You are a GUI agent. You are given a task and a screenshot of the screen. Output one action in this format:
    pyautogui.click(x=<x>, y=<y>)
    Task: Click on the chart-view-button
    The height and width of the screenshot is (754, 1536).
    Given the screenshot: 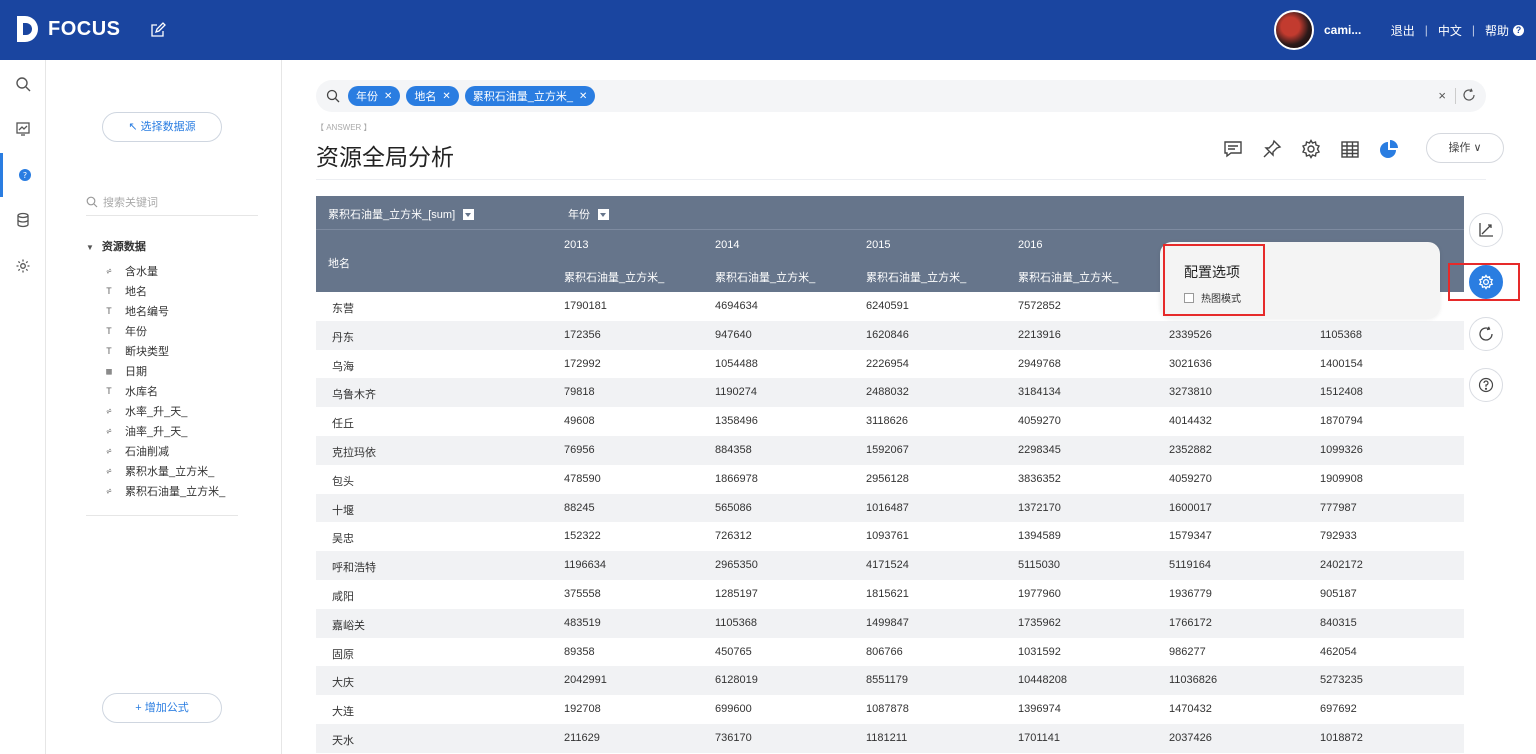 What is the action you would take?
    pyautogui.click(x=1389, y=149)
    